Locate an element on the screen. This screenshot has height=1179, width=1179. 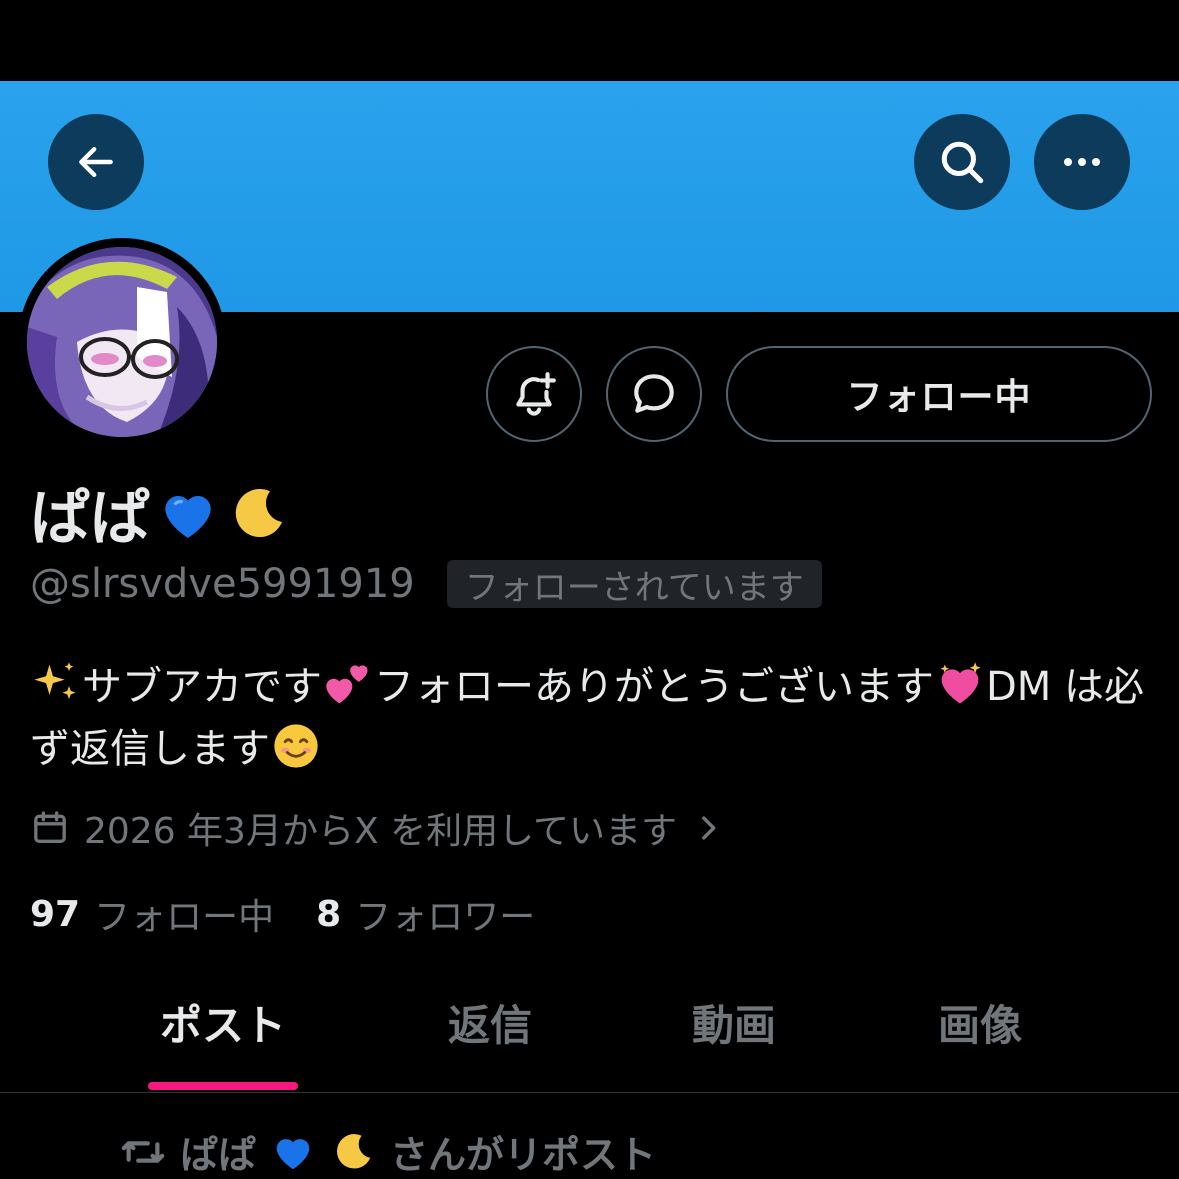
repost-suffix: さんがリポスト is located at coordinates (523, 1155).